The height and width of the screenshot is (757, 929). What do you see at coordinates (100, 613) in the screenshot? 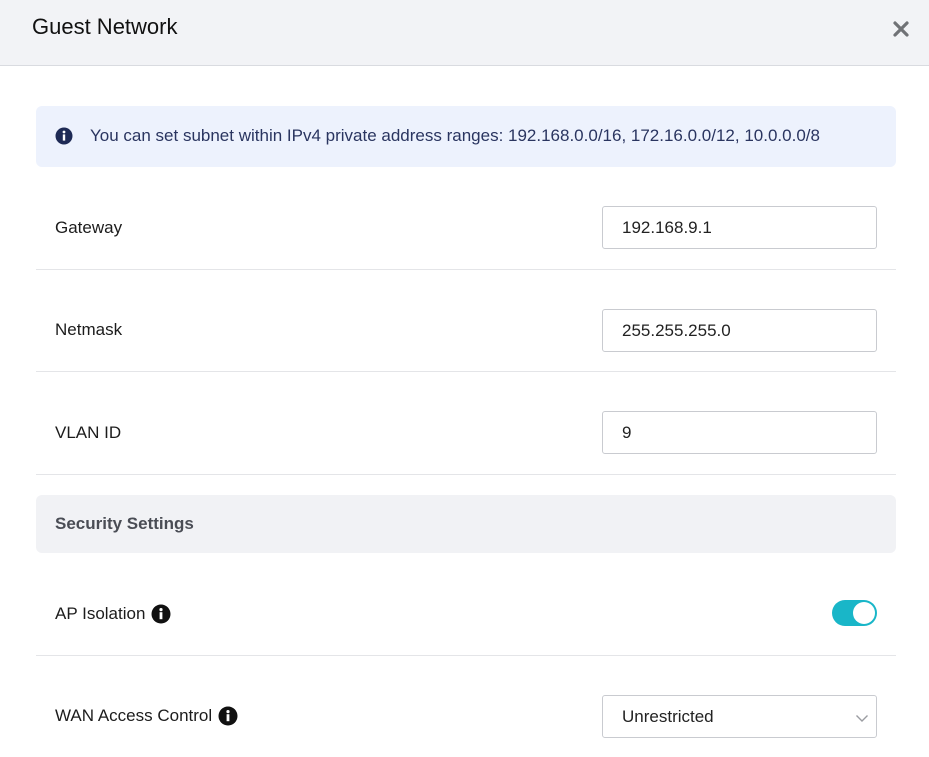
I see `ap-isolation-label-text: AP Isolation` at bounding box center [100, 613].